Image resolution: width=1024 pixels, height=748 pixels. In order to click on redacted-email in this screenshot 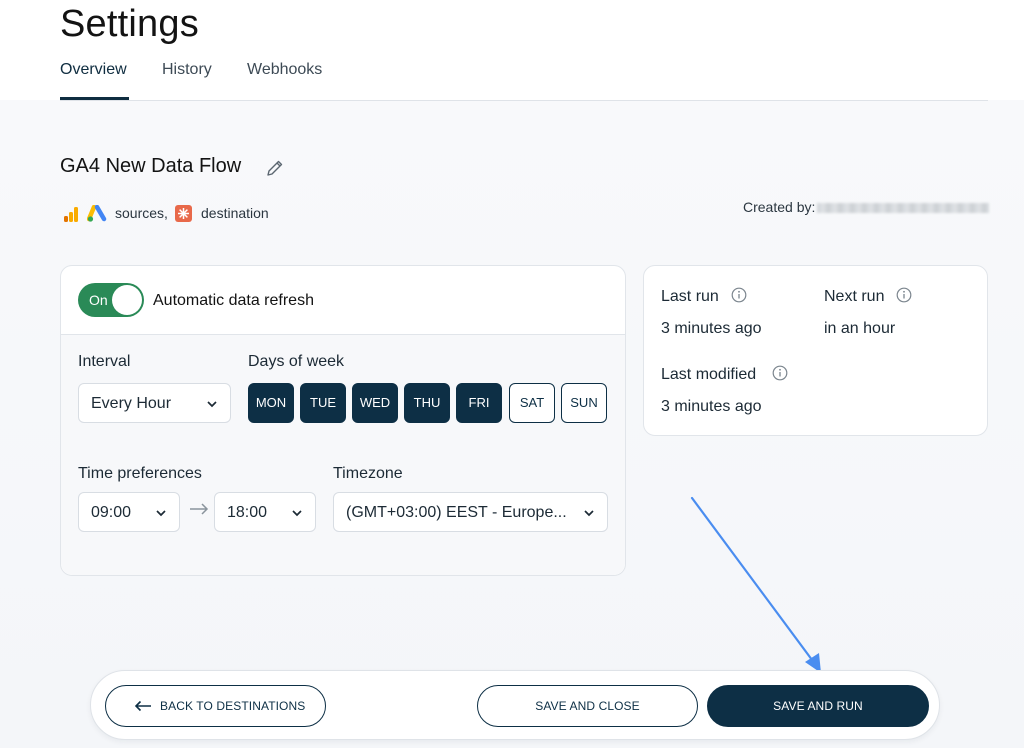, I will do `click(903, 208)`.